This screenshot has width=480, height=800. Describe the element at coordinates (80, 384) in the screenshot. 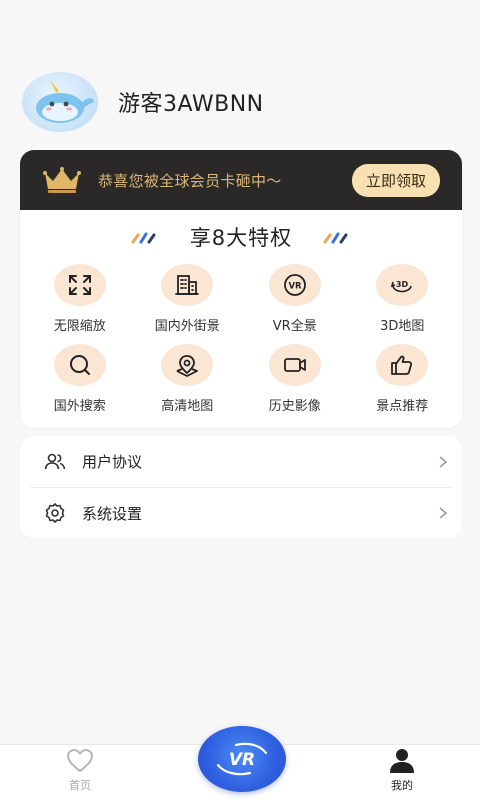

I see `privilege-item-search: 国外搜索` at that location.